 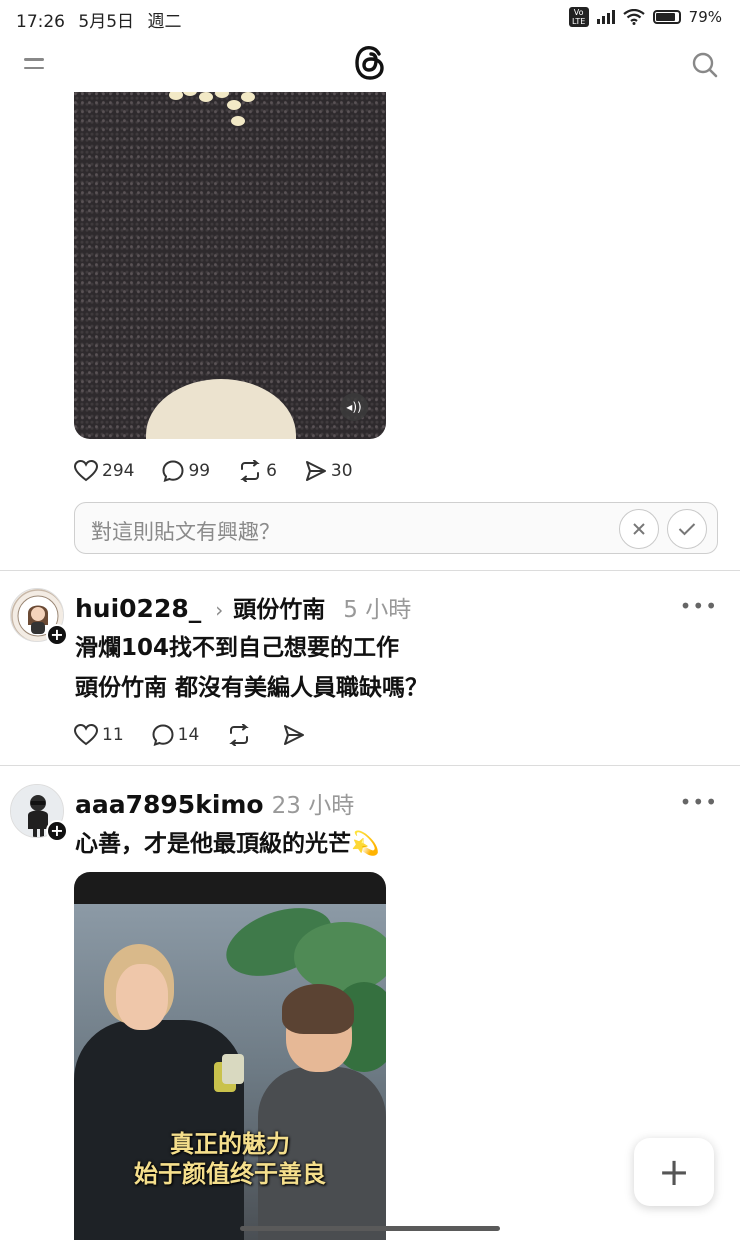 I want to click on dismiss-button, so click(x=639, y=529).